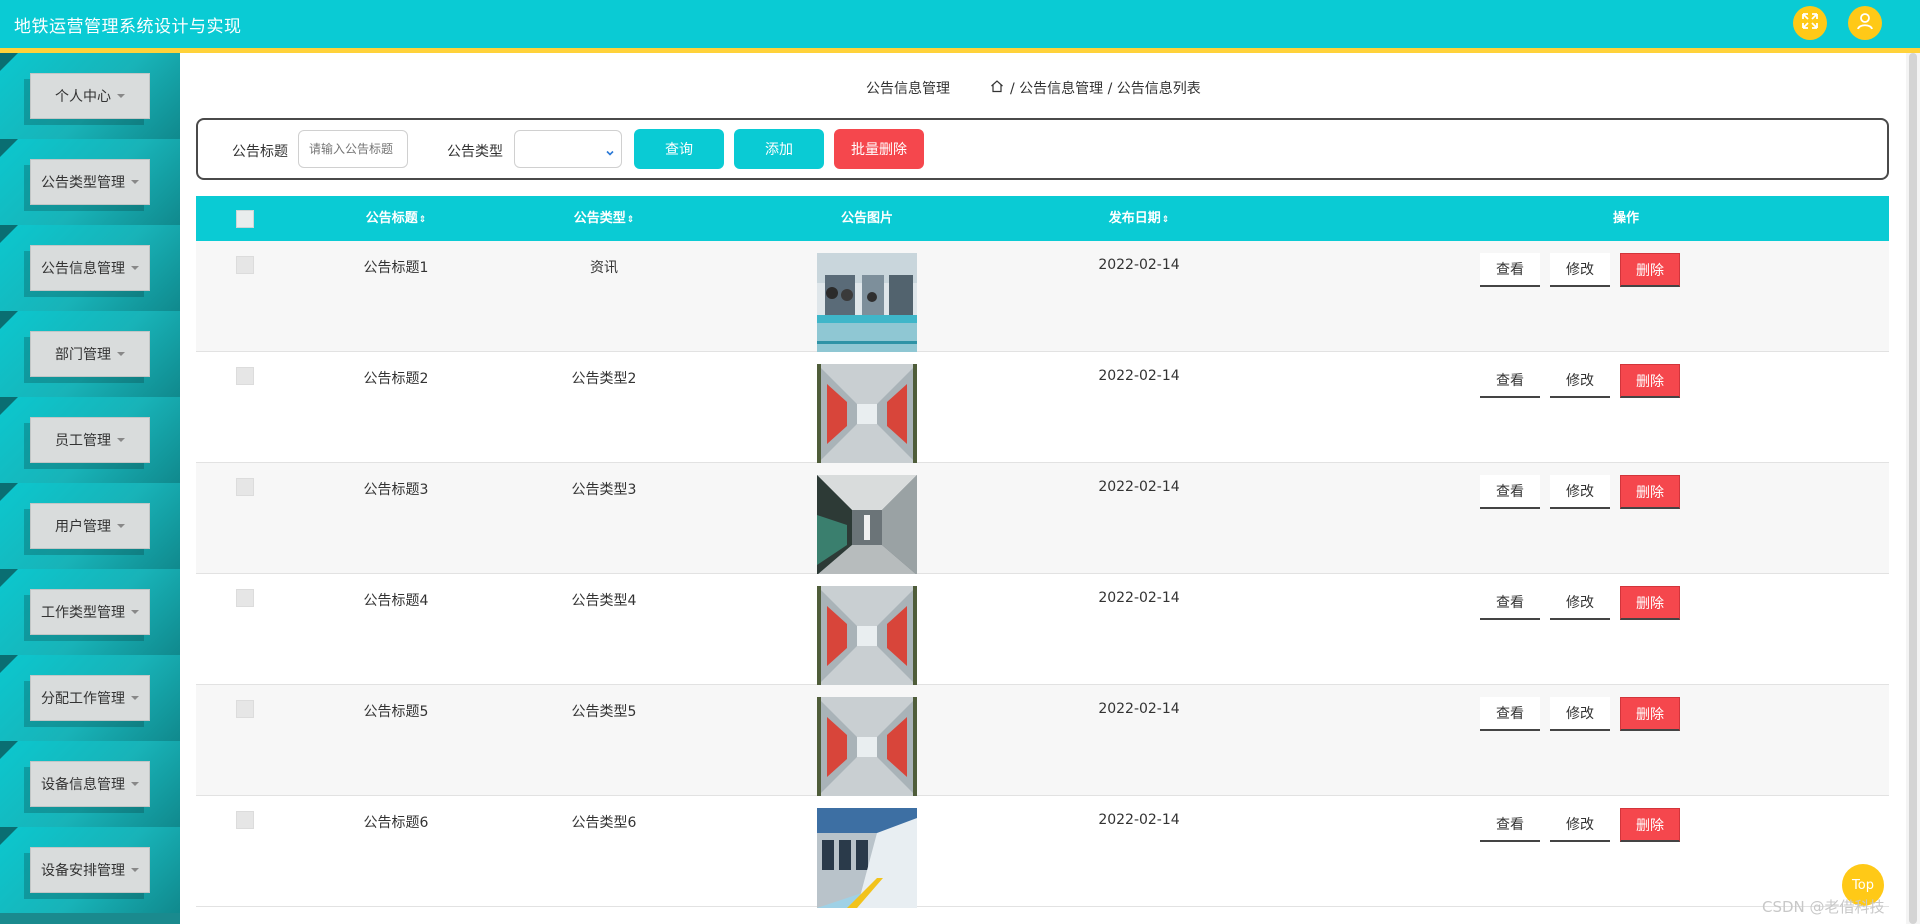 This screenshot has width=1920, height=924. I want to click on fullscreen-button, so click(1810, 23).